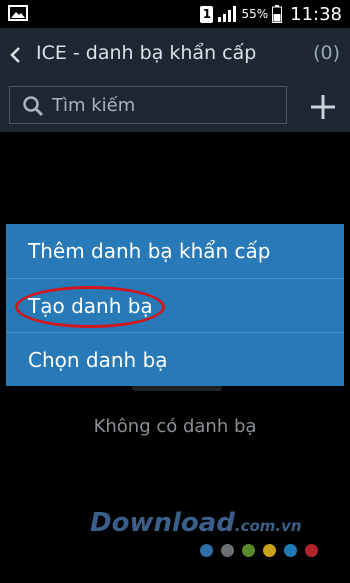 Image resolution: width=350 pixels, height=583 pixels. What do you see at coordinates (98, 359) in the screenshot?
I see `menu-item-label: Chọn danh bạ` at bounding box center [98, 359].